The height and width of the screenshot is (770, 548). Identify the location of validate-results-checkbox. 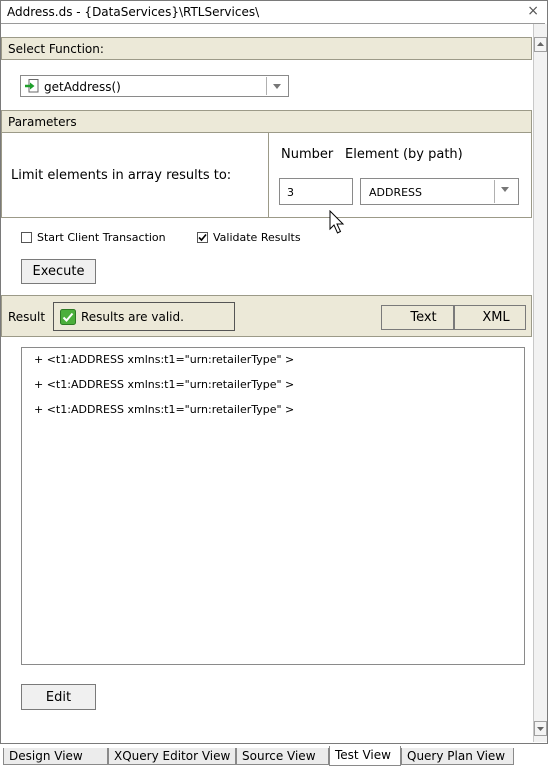
(202, 237).